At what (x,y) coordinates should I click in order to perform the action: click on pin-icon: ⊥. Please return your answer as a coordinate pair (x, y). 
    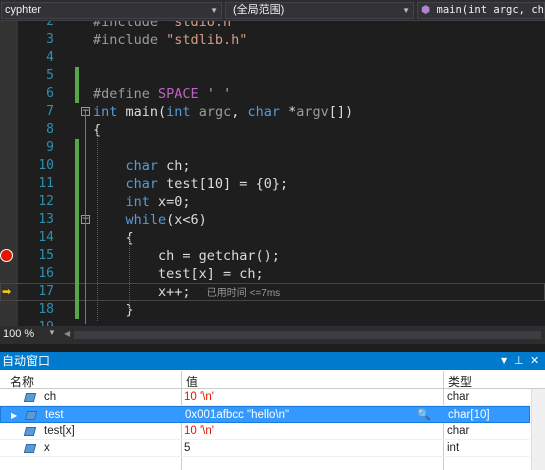
    Looking at the image, I should click on (519, 361).